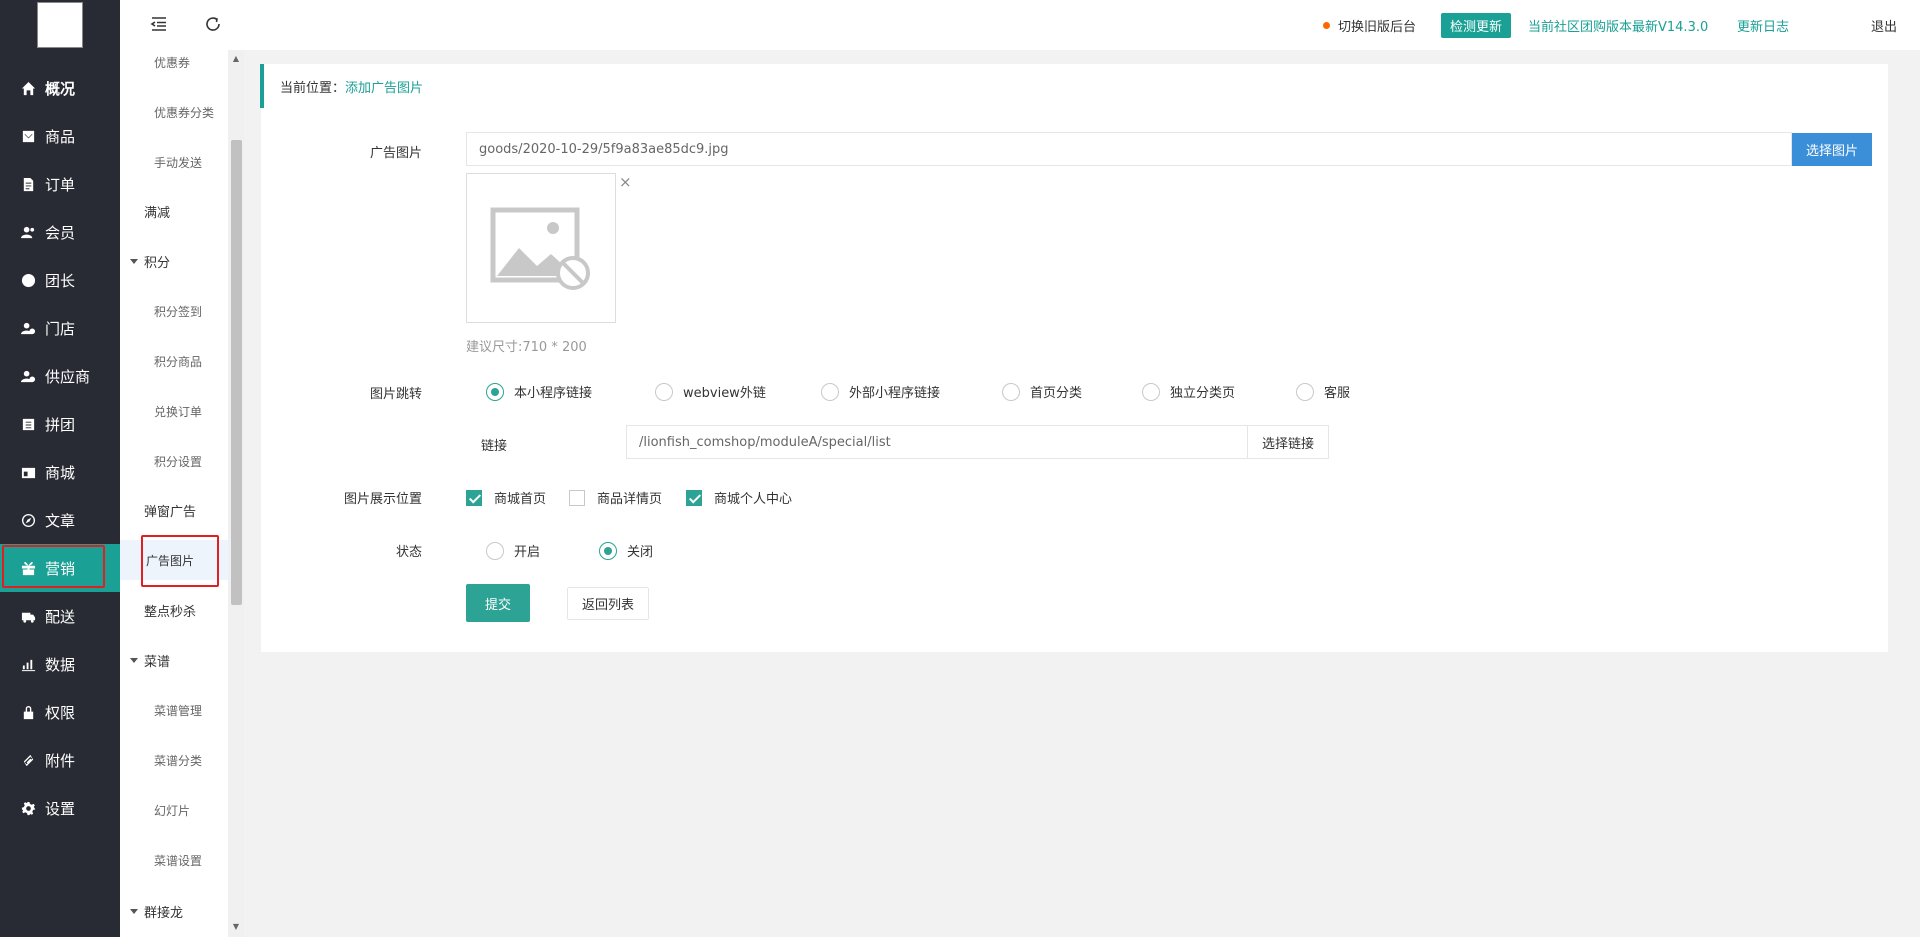 This screenshot has height=937, width=1920. What do you see at coordinates (28, 376) in the screenshot?
I see `supplier-icon` at bounding box center [28, 376].